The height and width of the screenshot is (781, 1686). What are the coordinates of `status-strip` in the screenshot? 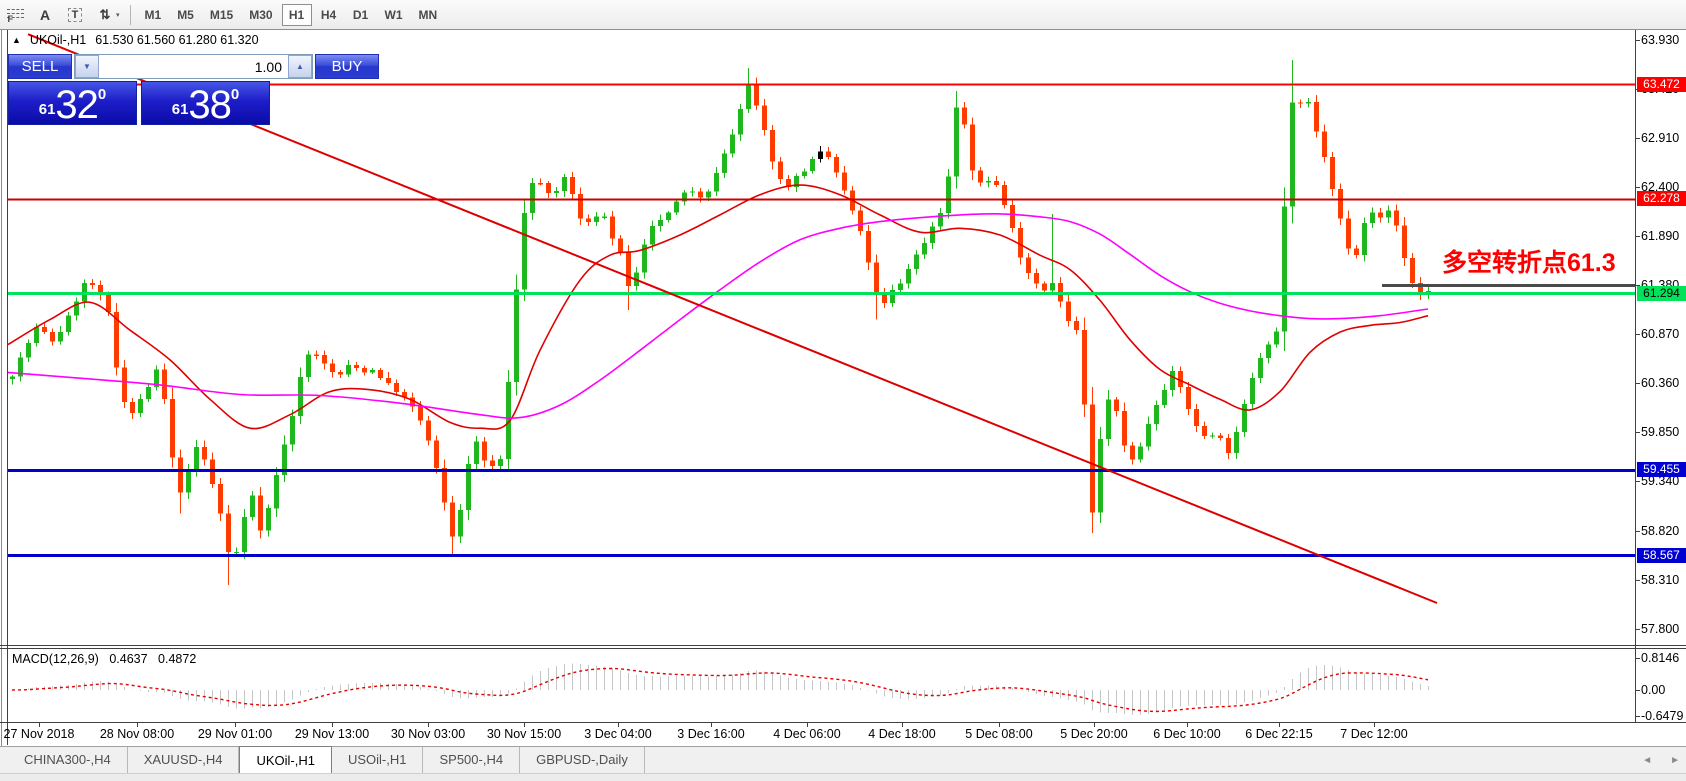 It's located at (843, 777).